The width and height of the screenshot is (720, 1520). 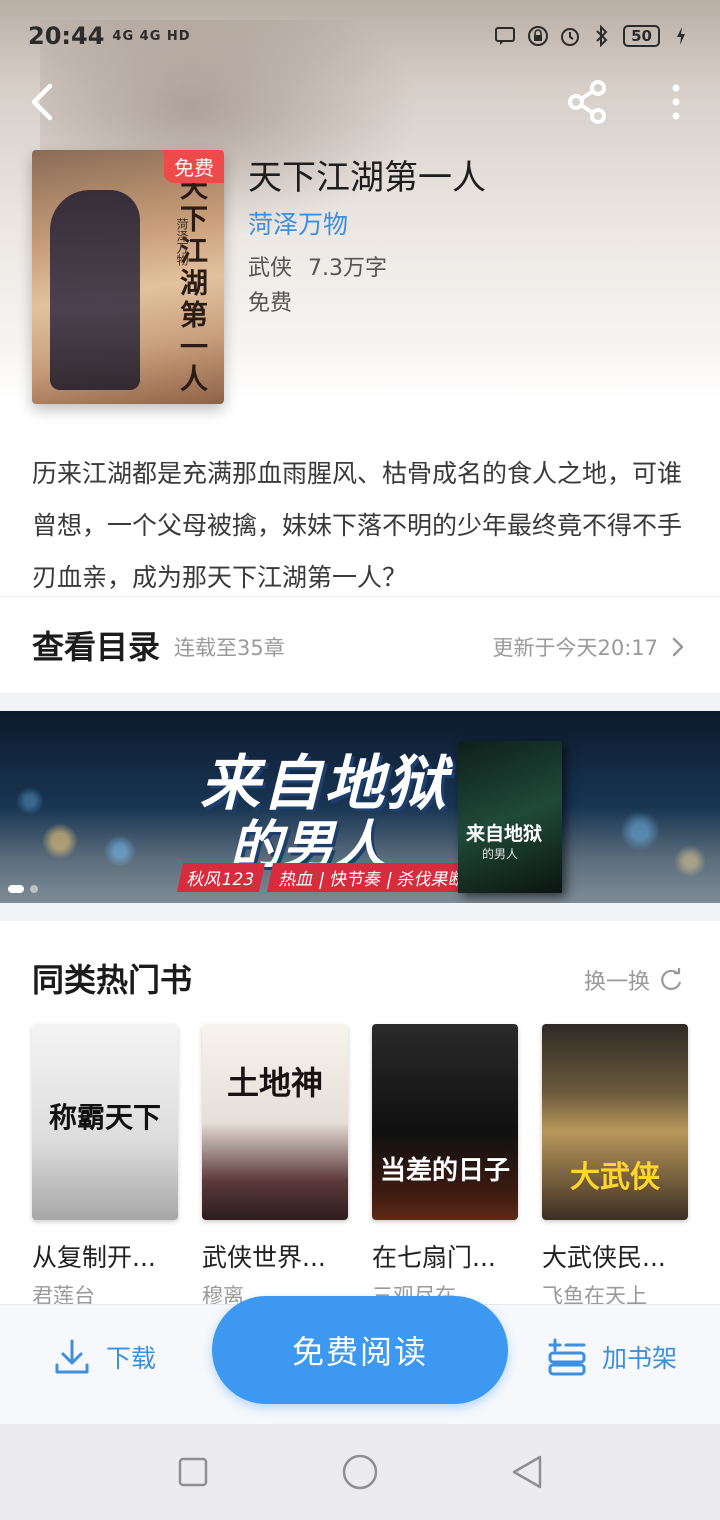 I want to click on back-arrow-icon, so click(x=42, y=102).